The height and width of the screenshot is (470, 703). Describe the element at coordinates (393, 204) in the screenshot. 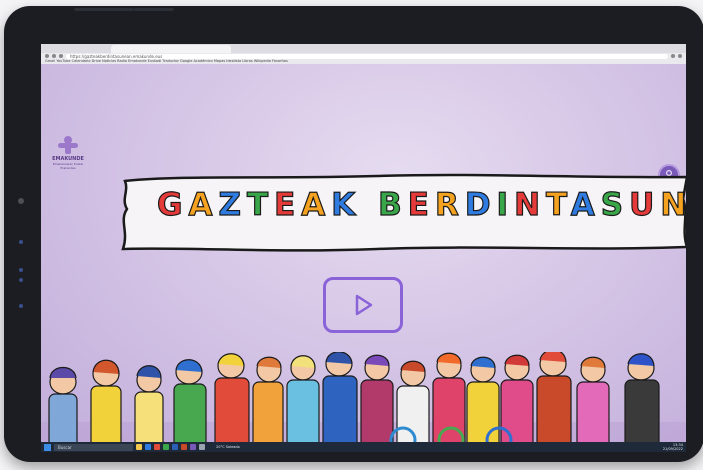

I see `title-letter: B` at that location.